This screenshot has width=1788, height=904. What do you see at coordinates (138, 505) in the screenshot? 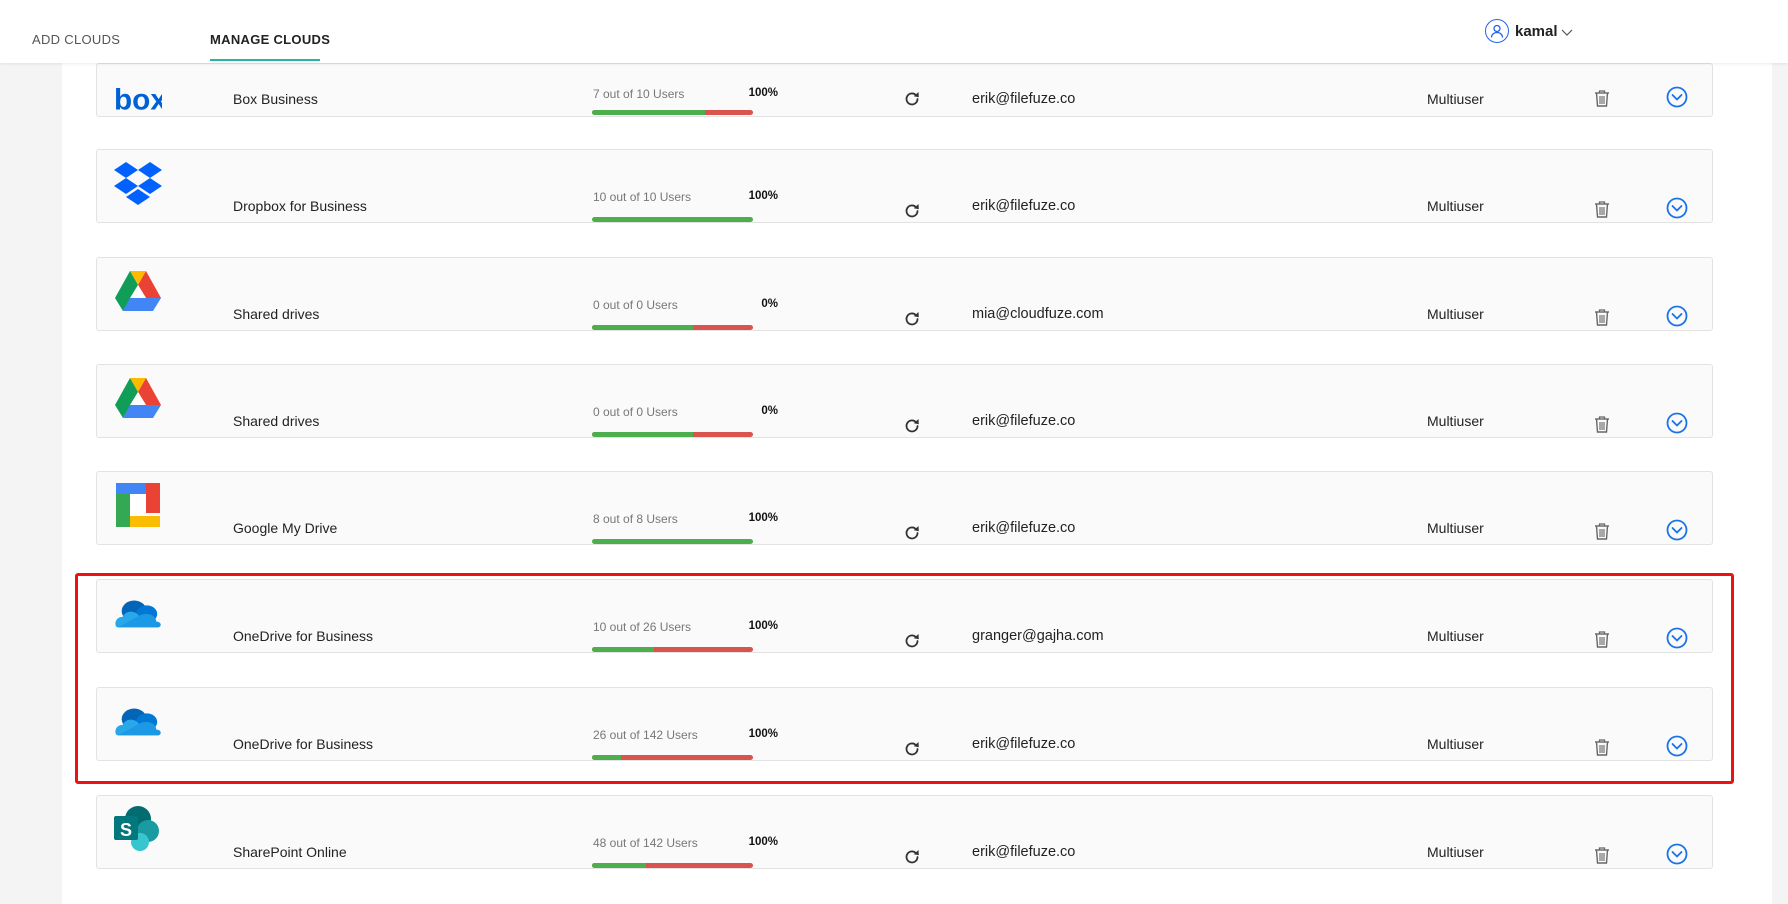
I see `google-my-drive-logo` at bounding box center [138, 505].